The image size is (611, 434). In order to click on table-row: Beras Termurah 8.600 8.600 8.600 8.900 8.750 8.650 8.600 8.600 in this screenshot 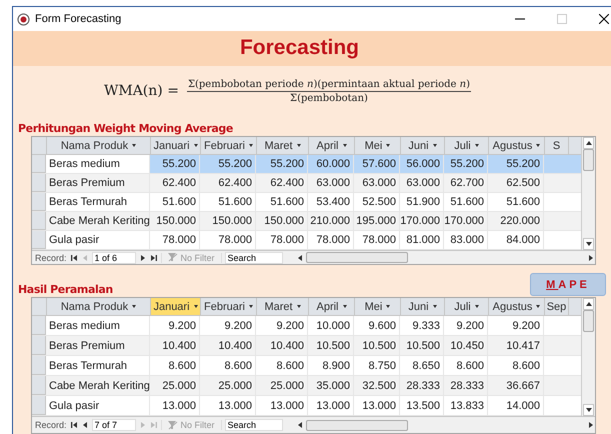, I will do `click(306, 366)`.